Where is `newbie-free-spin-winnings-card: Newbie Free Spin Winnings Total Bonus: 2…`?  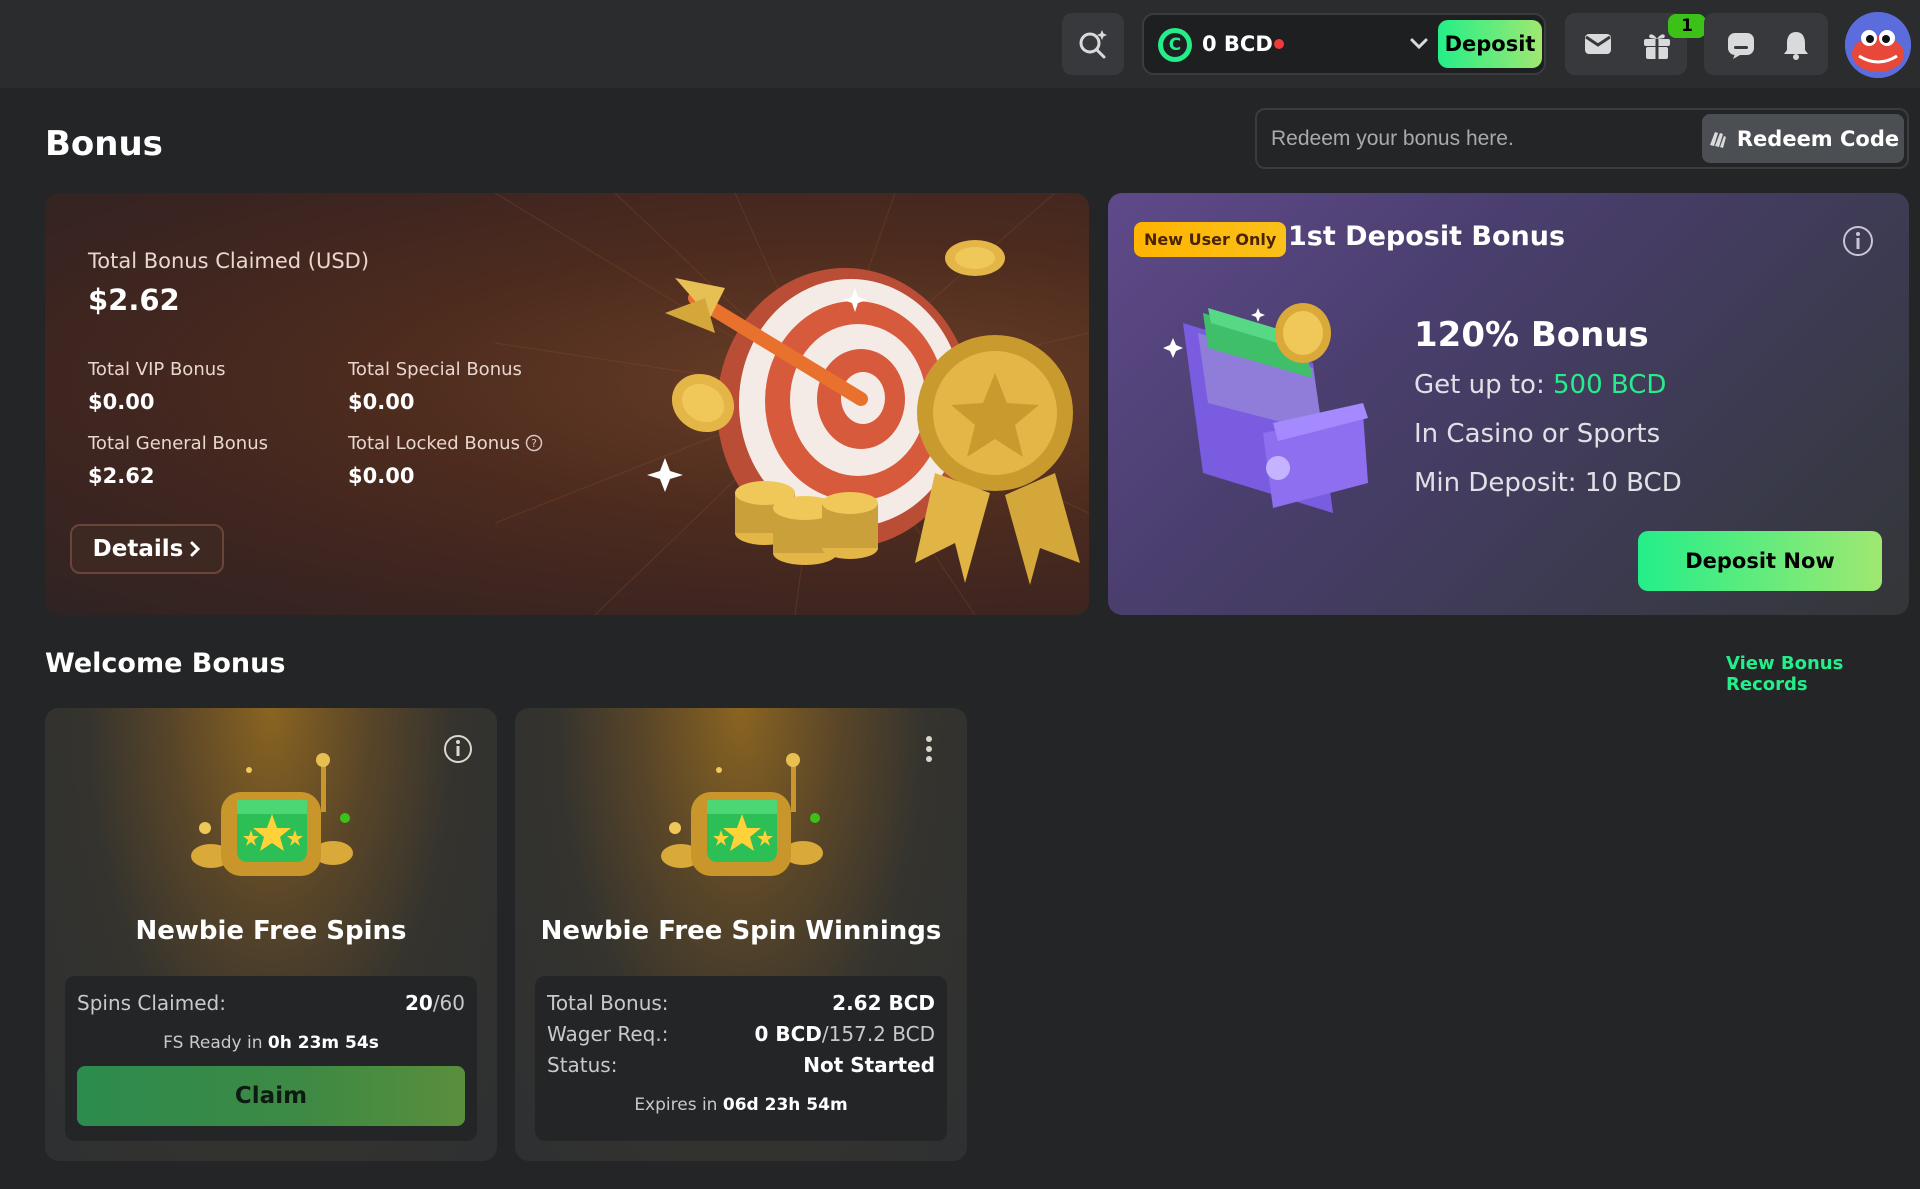 newbie-free-spin-winnings-card: Newbie Free Spin Winnings Total Bonus: 2… is located at coordinates (741, 934).